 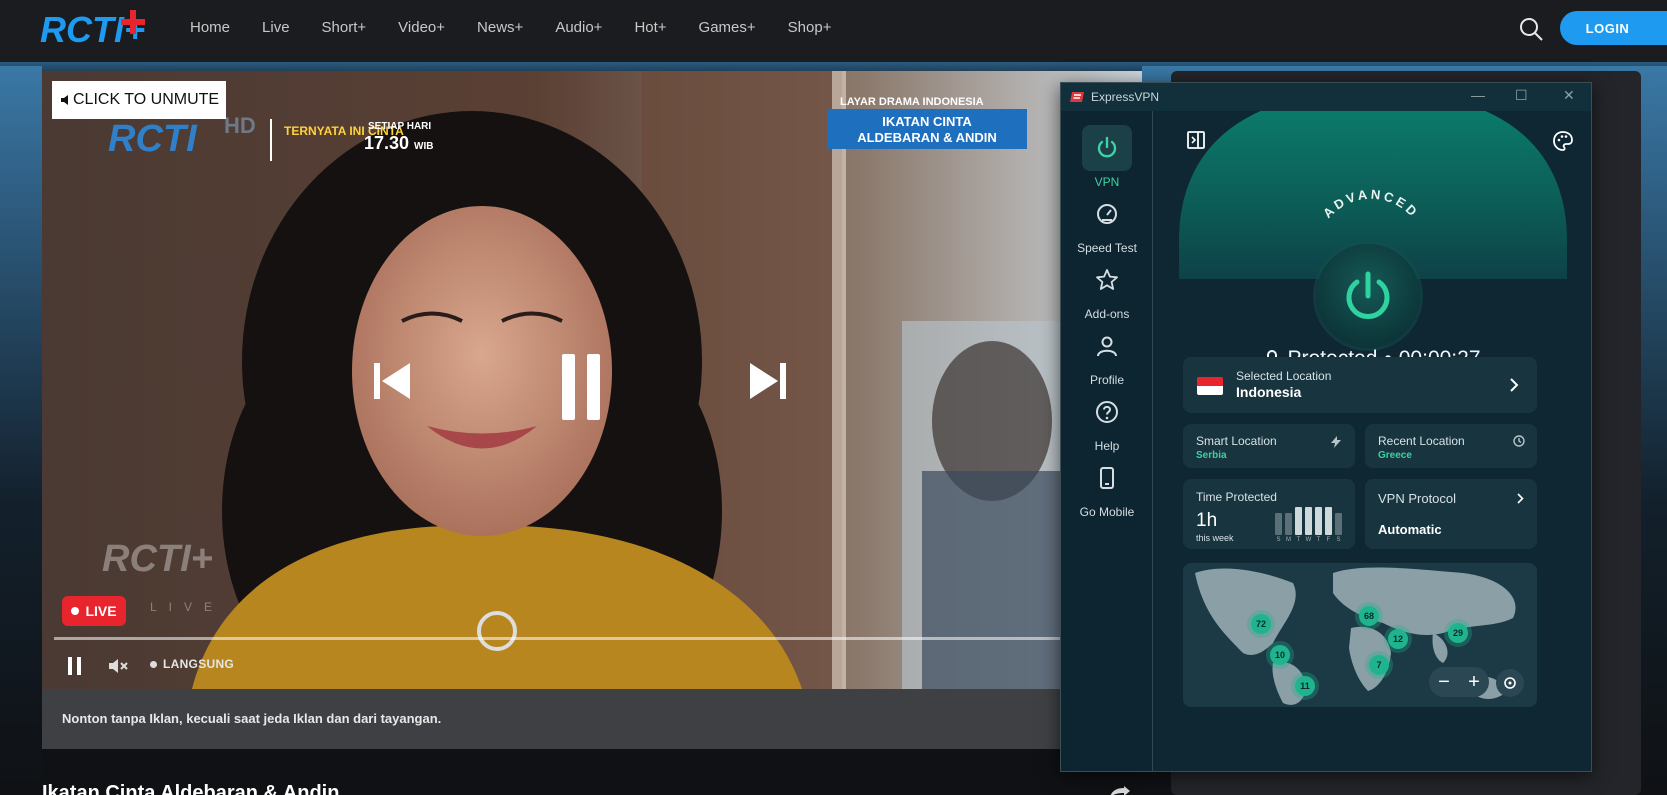 I want to click on minimize-icon: —, so click(x=1478, y=95).